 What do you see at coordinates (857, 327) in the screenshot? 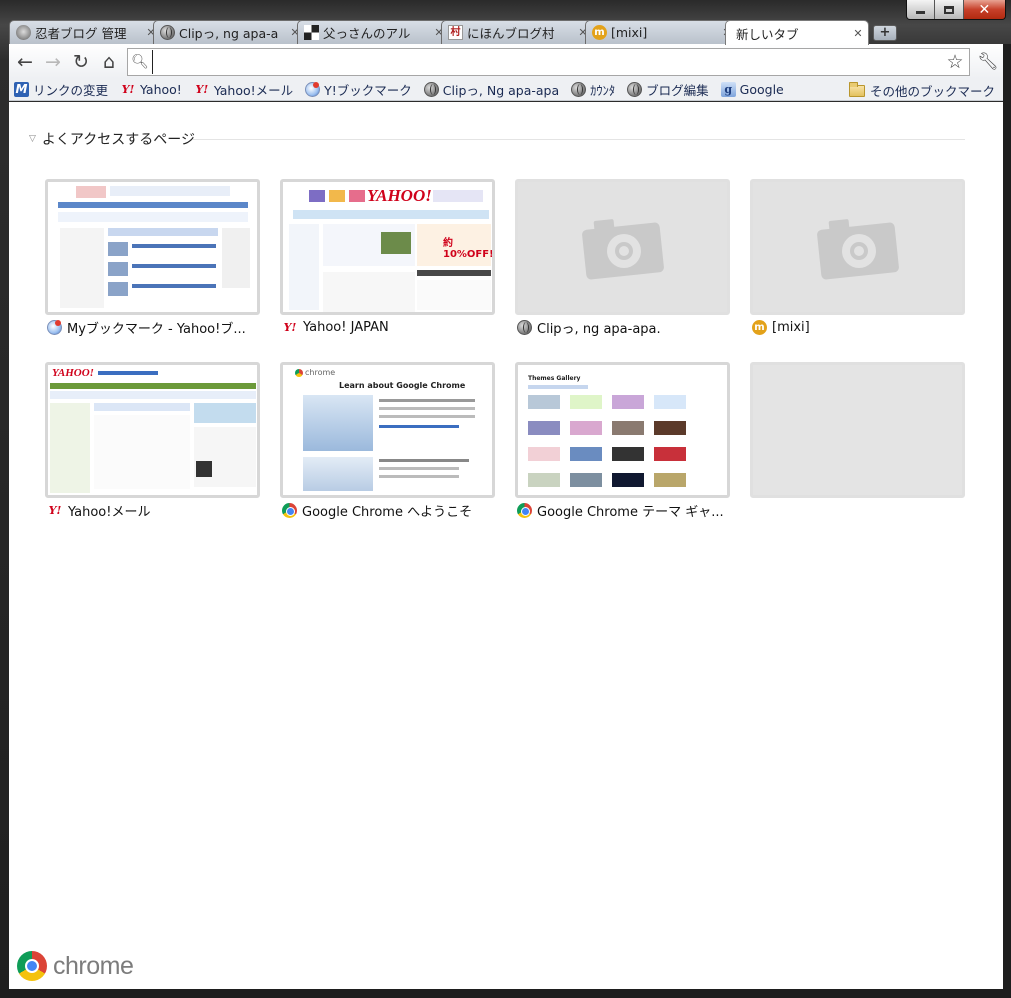
I see `thumbnail-label: m [mixi]` at bounding box center [857, 327].